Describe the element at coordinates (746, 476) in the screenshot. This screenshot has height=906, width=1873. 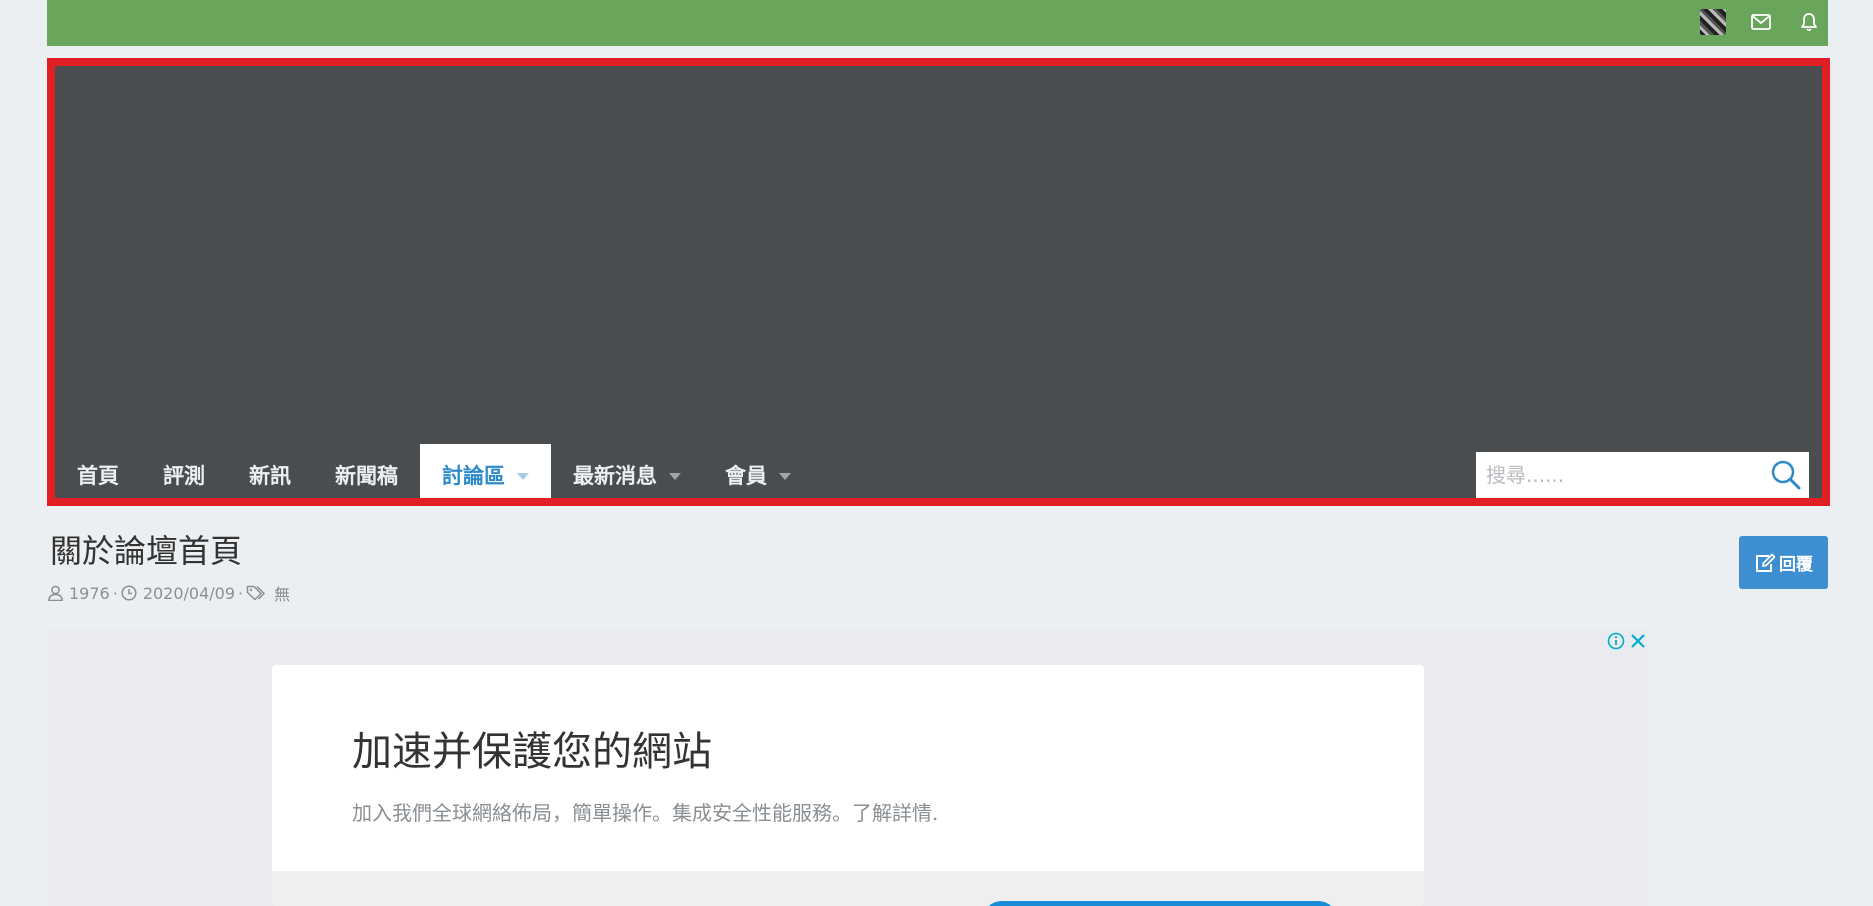
I see `nav-item-label: 會員` at that location.